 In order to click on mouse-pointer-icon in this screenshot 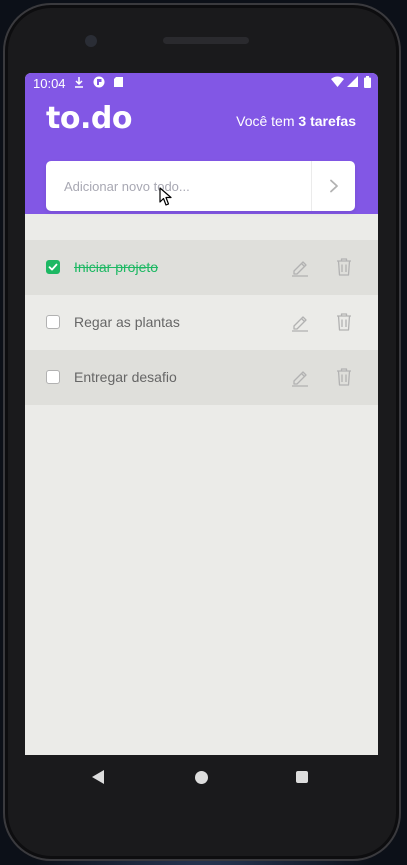, I will do `click(166, 199)`.